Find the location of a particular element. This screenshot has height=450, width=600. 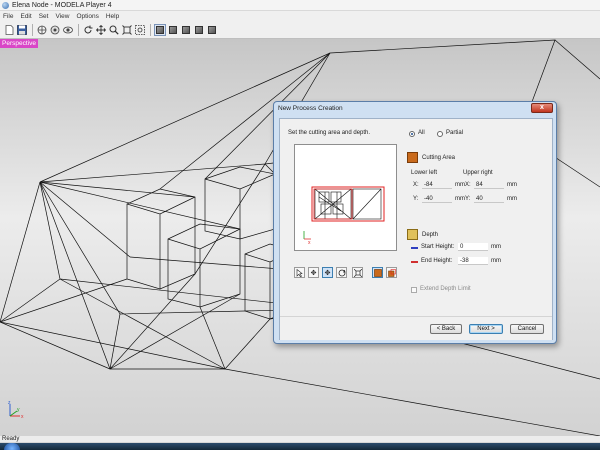

dialog-close-button: x is located at coordinates (542, 108).